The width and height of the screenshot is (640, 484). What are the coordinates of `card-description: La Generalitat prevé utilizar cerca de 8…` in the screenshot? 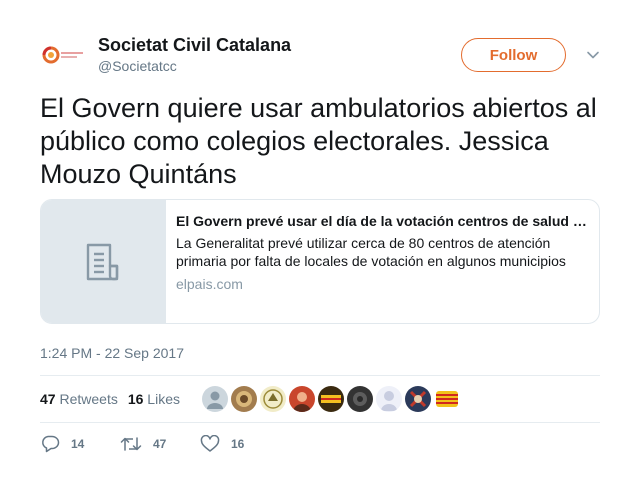 It's located at (371, 252).